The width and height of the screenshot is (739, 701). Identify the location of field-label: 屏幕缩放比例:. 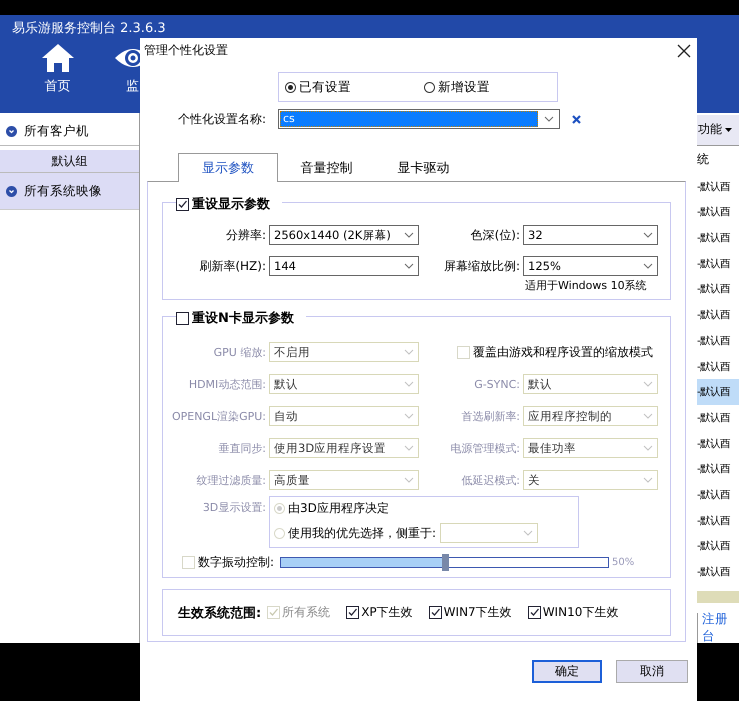
(481, 266).